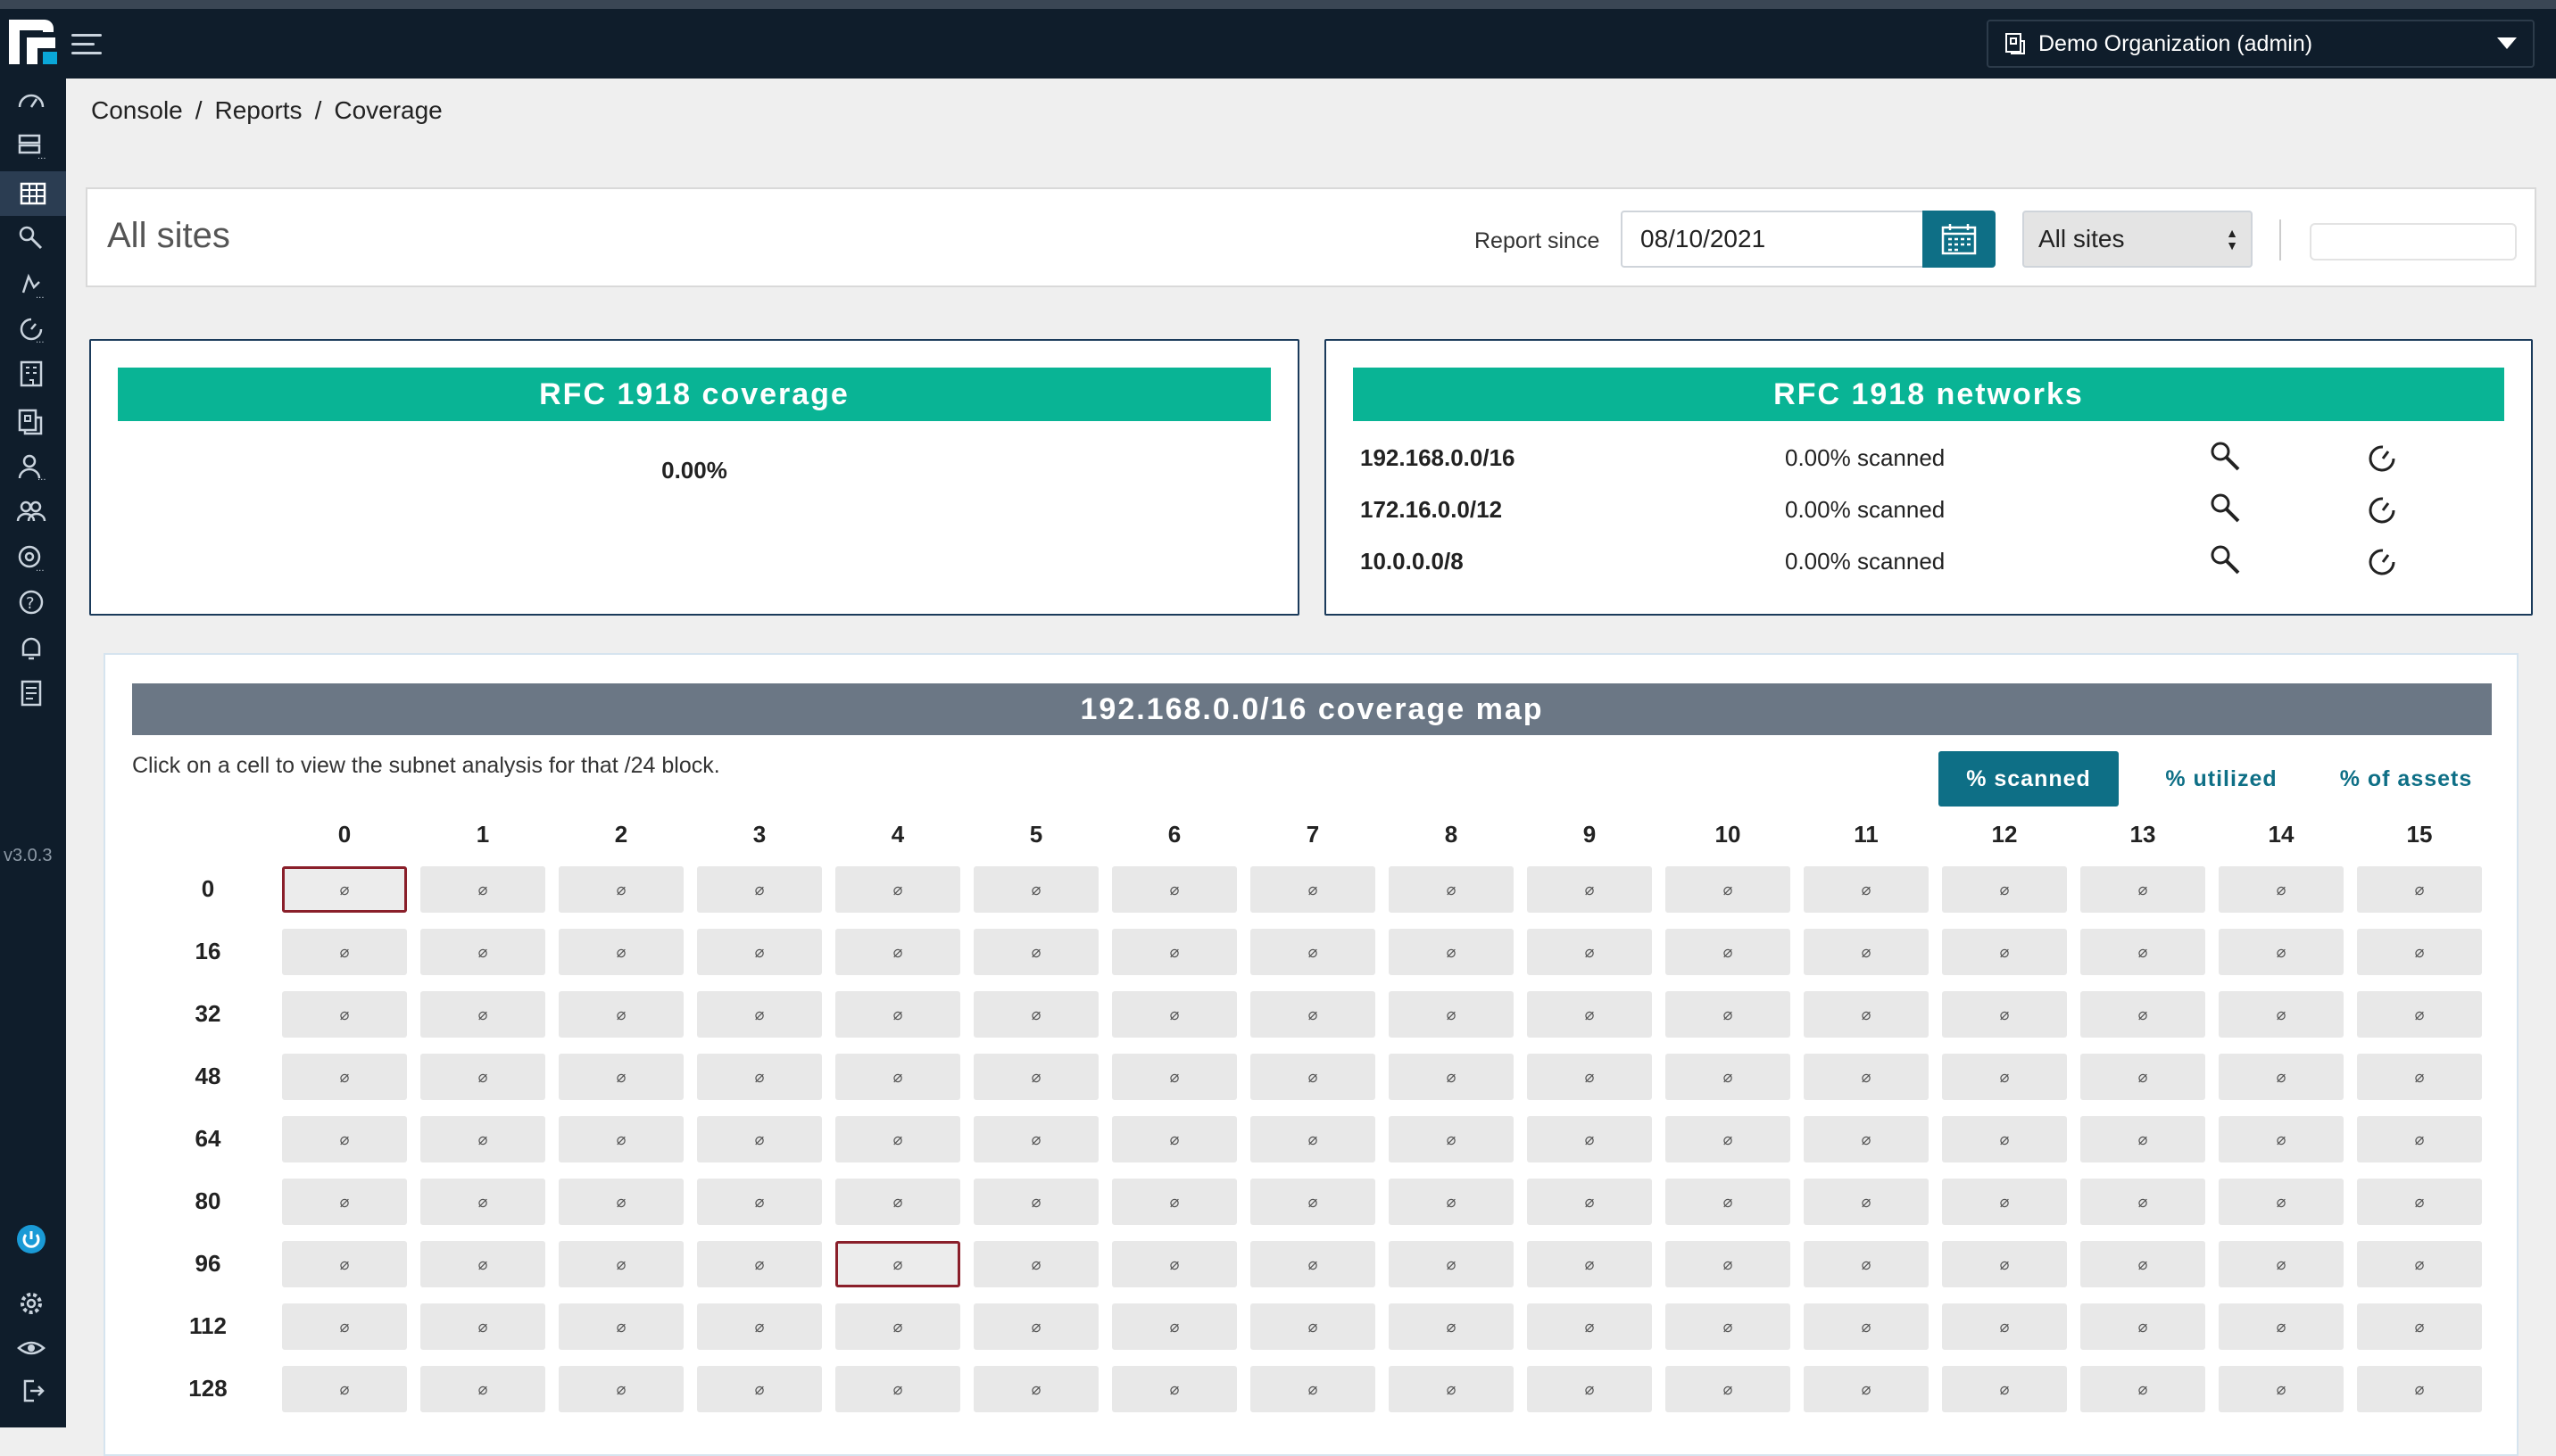 Image resolution: width=2556 pixels, height=1456 pixels. I want to click on logo-icon, so click(33, 40).